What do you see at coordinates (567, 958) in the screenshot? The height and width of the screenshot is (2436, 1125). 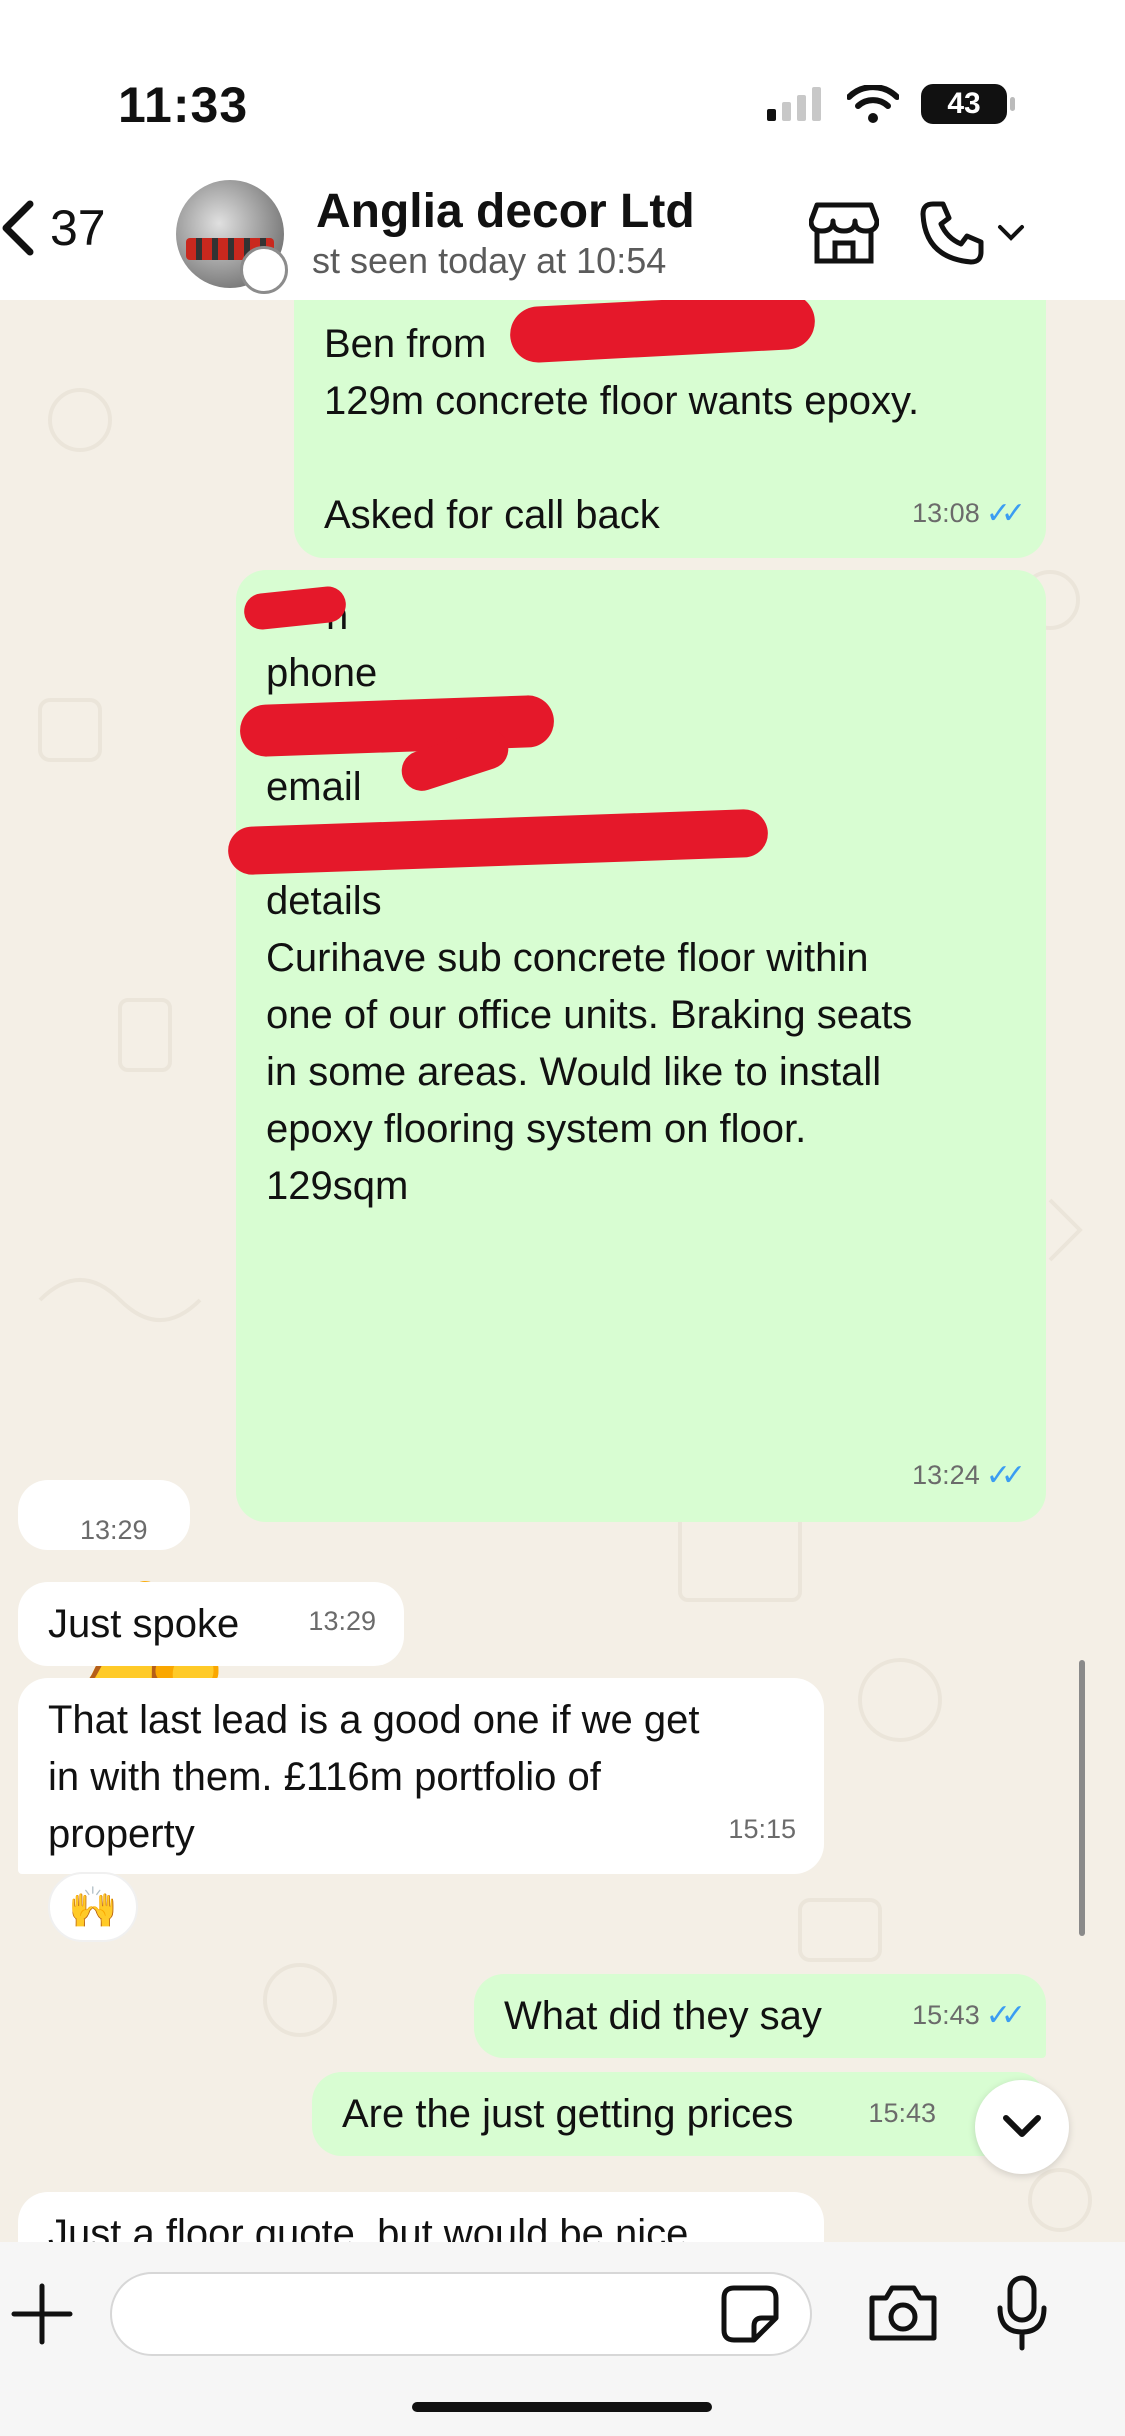 I see `message-line: Curihave sub concrete floor within` at bounding box center [567, 958].